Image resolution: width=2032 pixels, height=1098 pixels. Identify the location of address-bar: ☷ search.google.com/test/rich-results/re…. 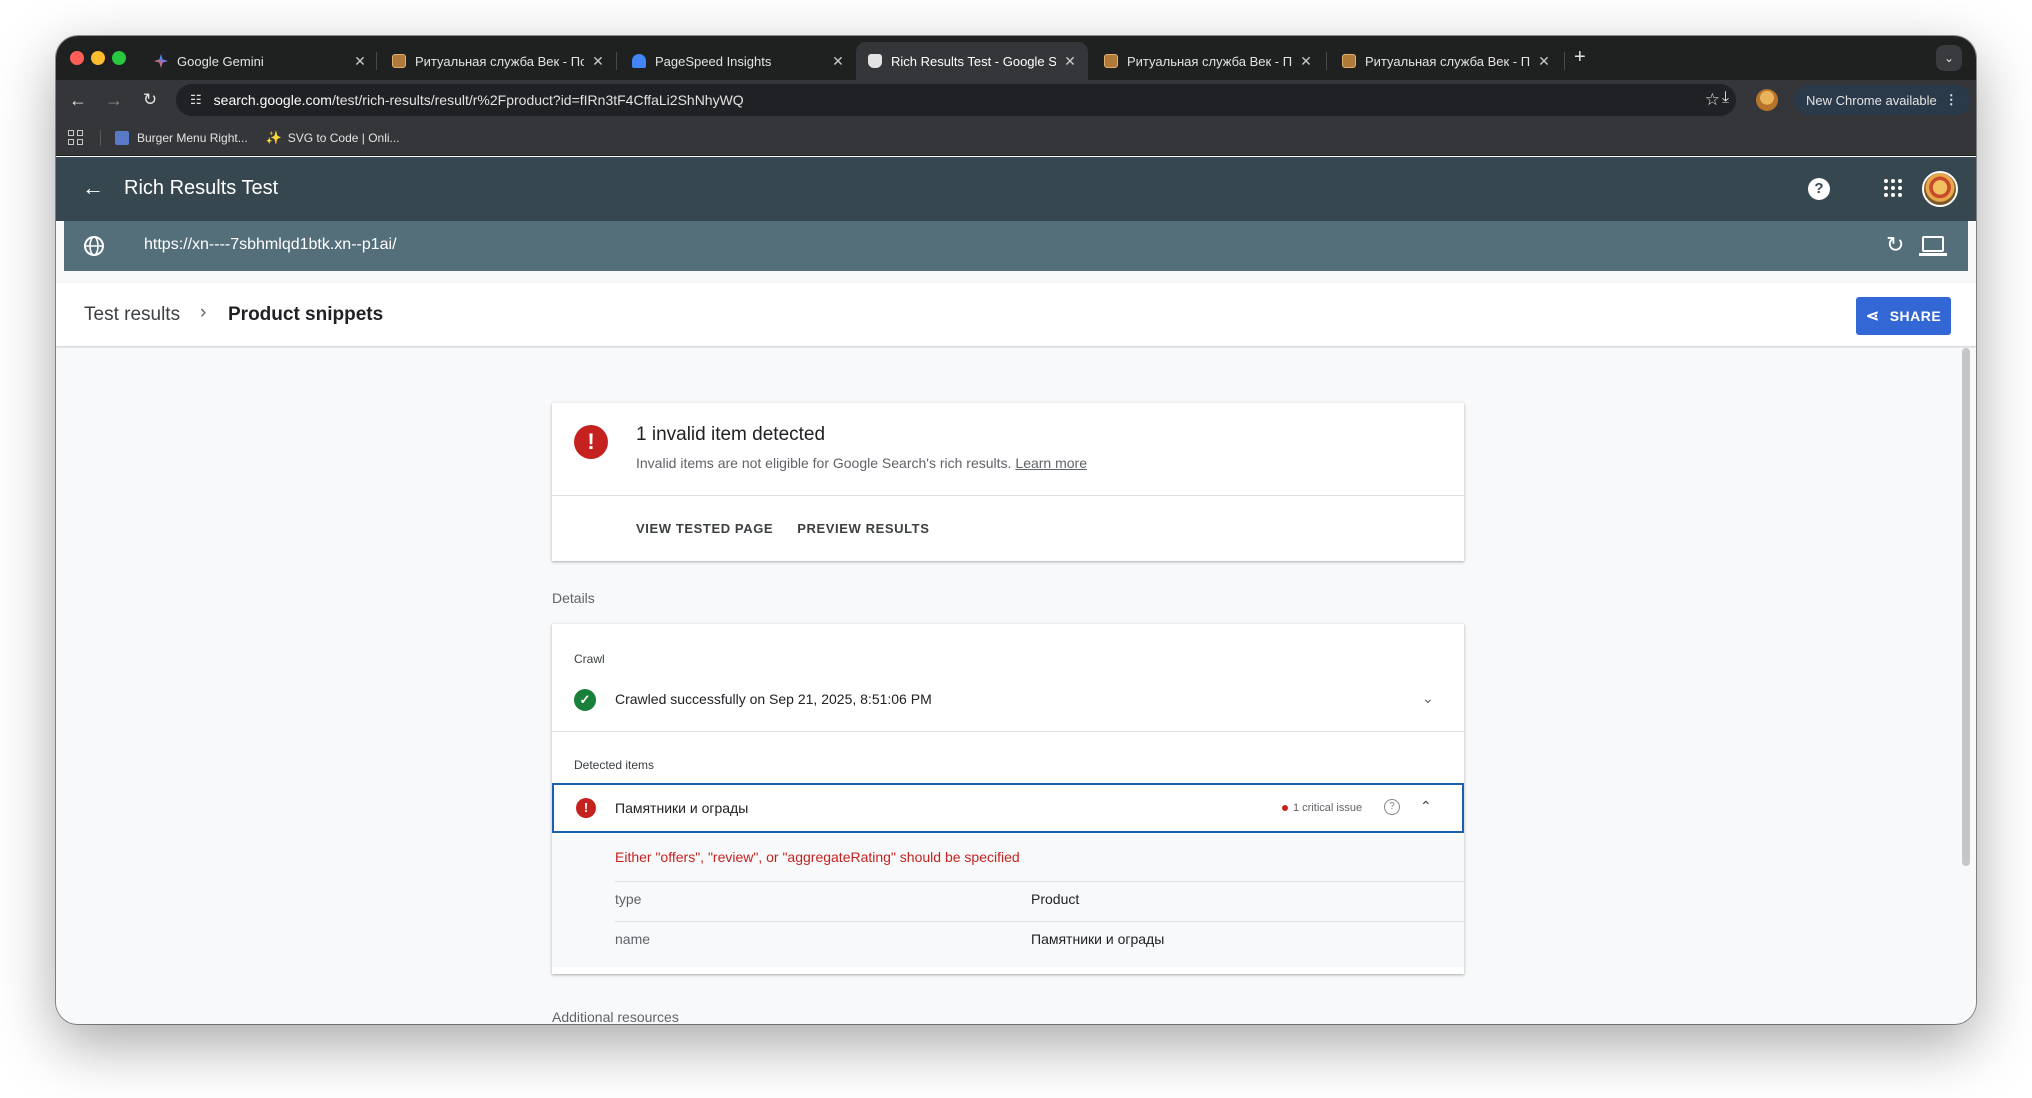
(956, 100).